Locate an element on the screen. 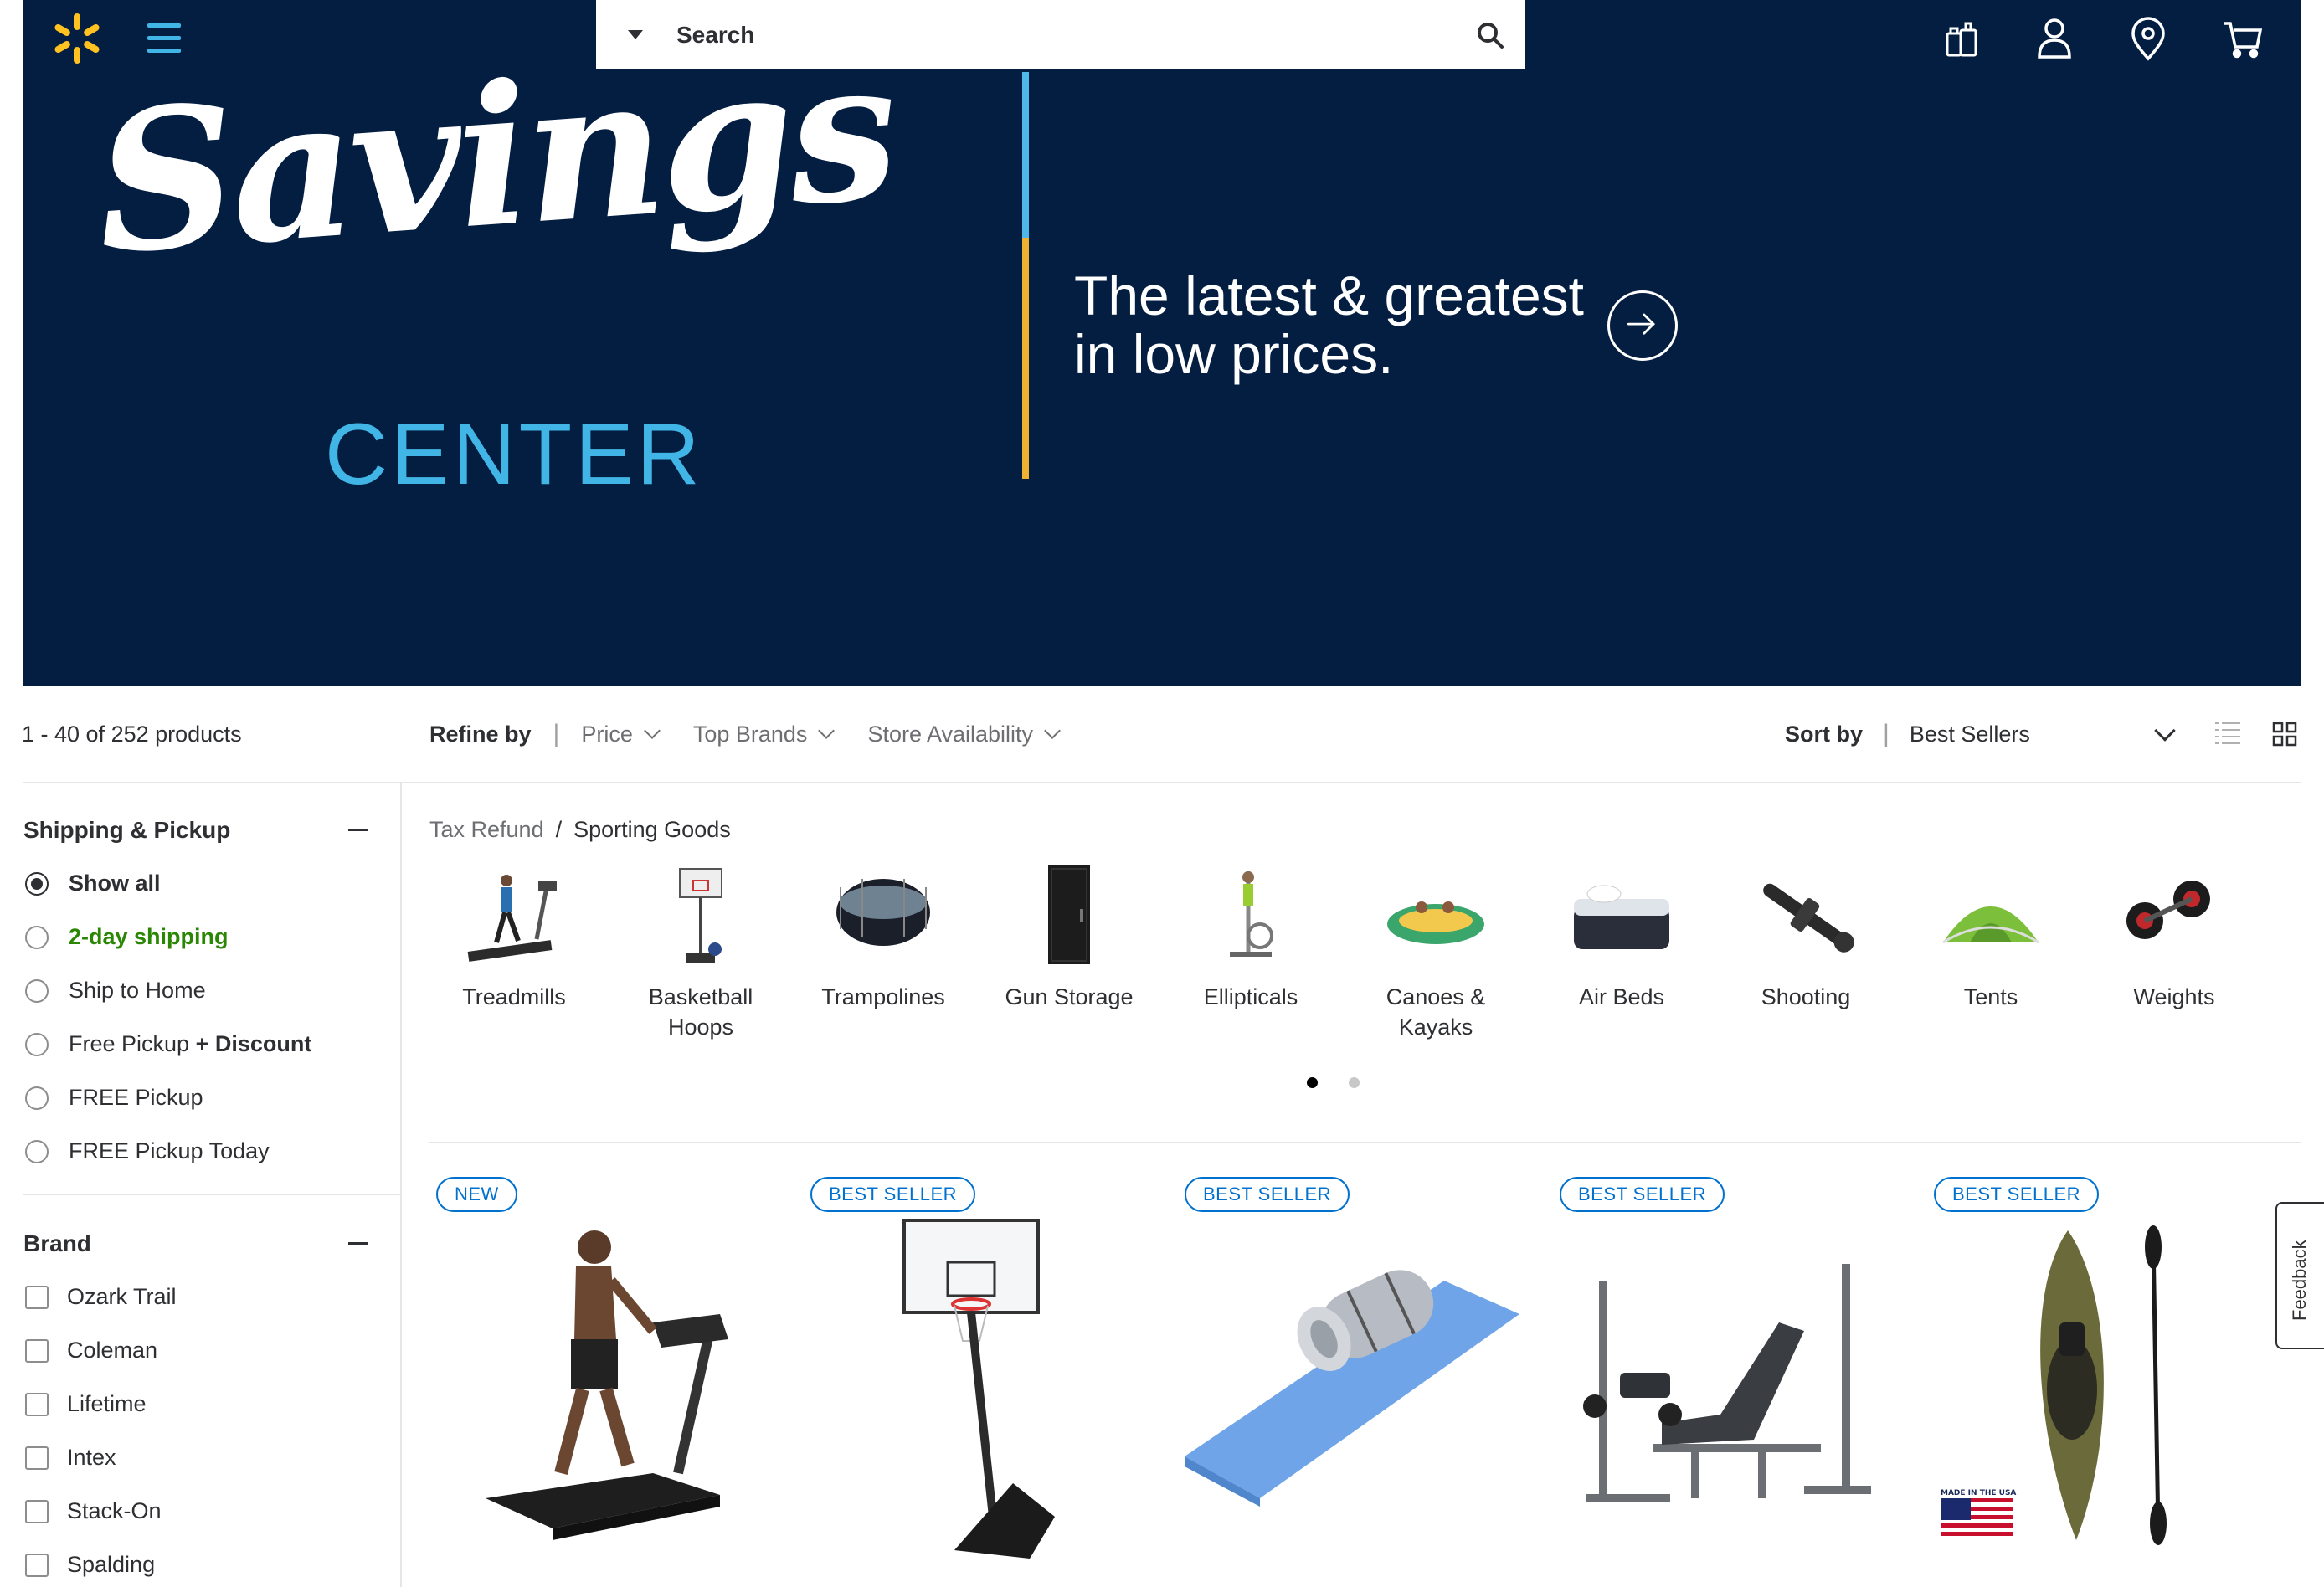 This screenshot has width=2324, height=1587. treadmill-image is located at coordinates (512, 918).